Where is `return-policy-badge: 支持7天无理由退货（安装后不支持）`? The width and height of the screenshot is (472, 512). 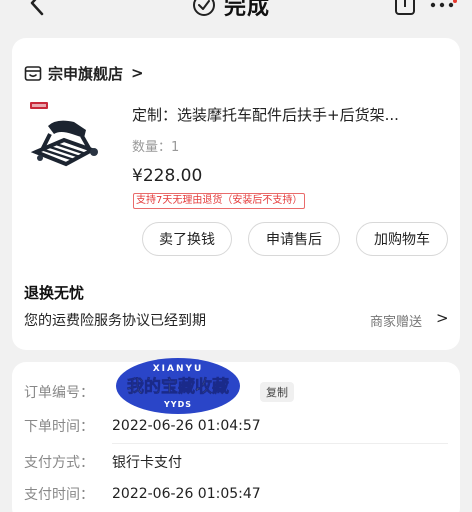
return-policy-badge: 支持7天无理由退货（安装后不支持） is located at coordinates (219, 201).